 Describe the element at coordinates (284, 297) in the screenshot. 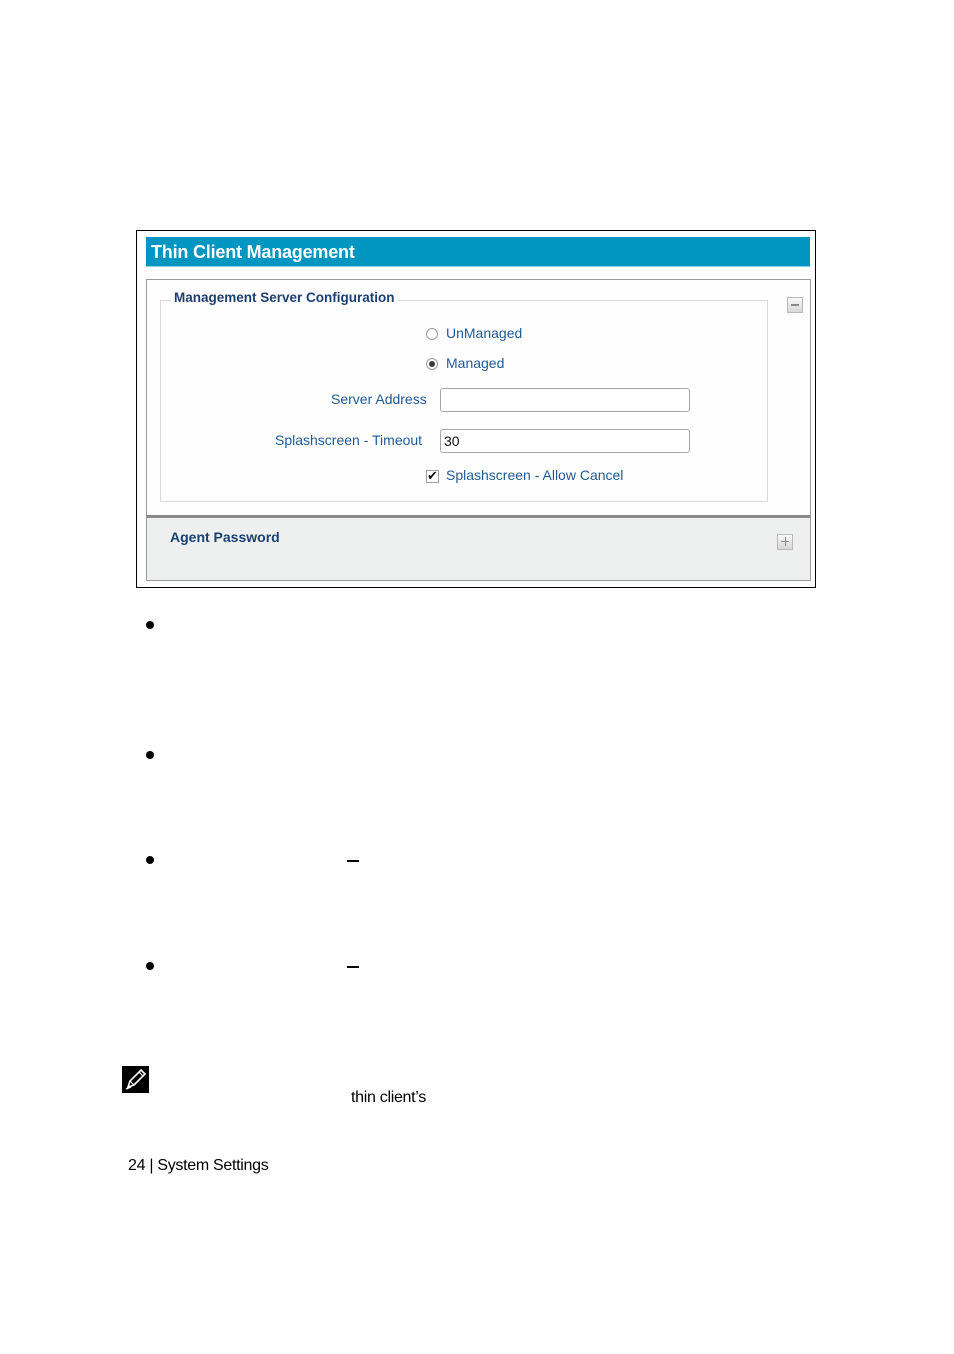

I see `management-server-title: Management Server Configuration` at that location.